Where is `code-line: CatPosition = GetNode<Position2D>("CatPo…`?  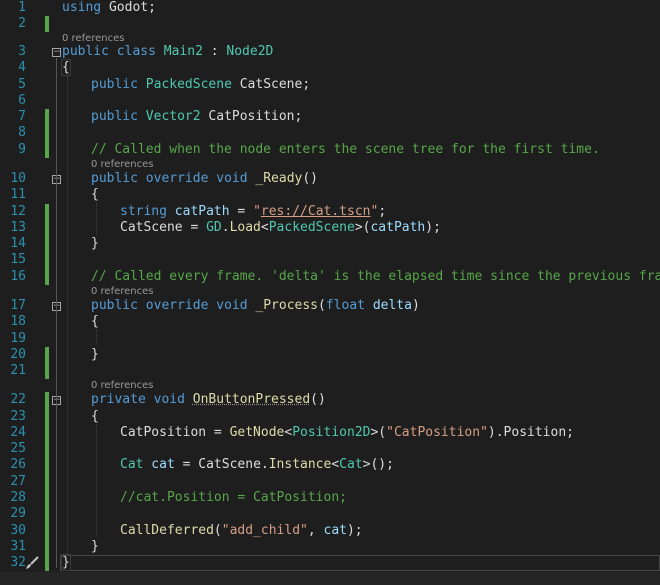 code-line: CatPosition = GetNode<Position2D>("CatPo… is located at coordinates (347, 433).